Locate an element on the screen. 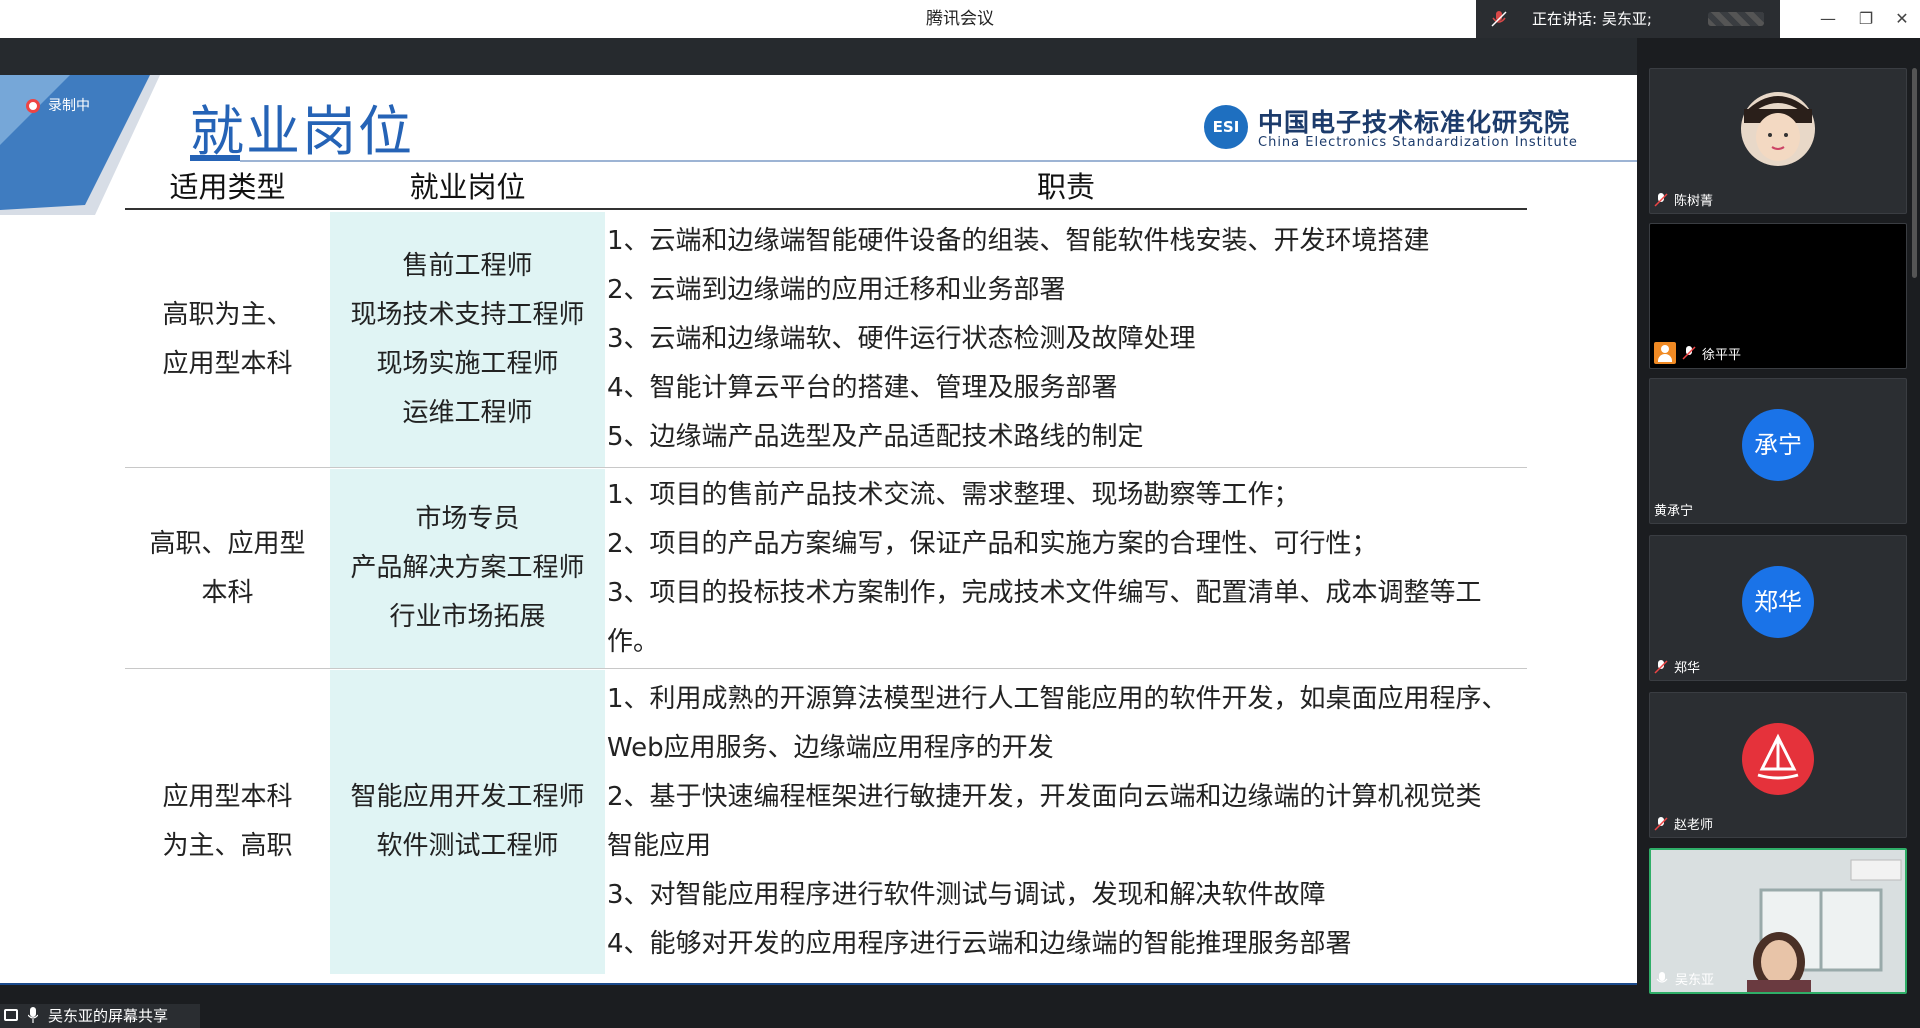  participant-photo is located at coordinates (1778, 129).